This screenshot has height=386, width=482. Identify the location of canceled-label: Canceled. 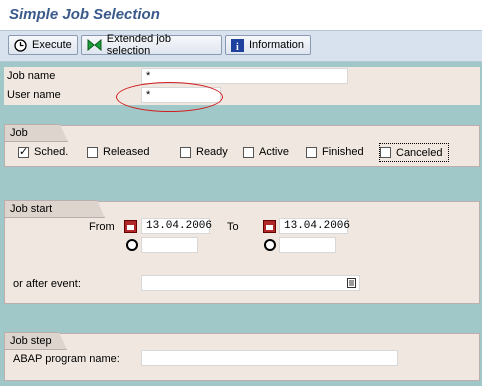
(419, 152).